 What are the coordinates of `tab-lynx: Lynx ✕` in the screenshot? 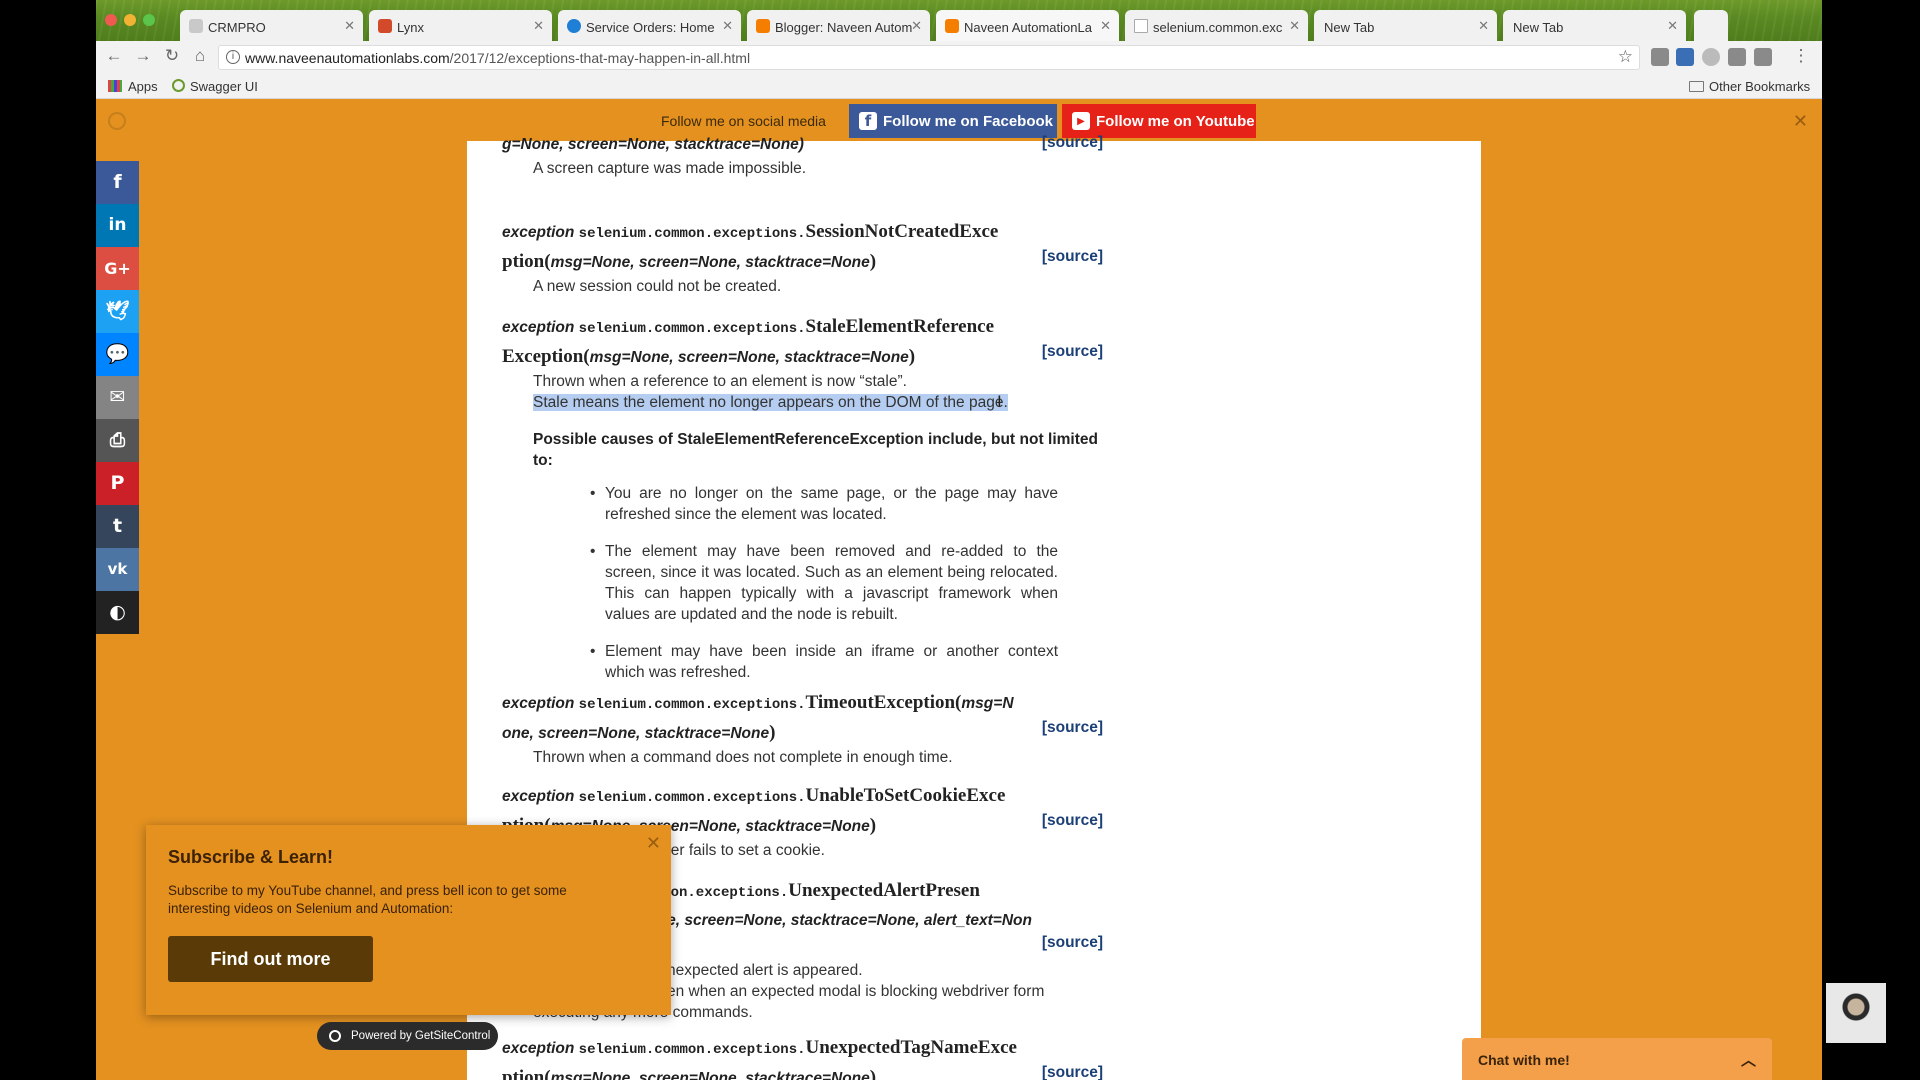 It's located at (460, 25).